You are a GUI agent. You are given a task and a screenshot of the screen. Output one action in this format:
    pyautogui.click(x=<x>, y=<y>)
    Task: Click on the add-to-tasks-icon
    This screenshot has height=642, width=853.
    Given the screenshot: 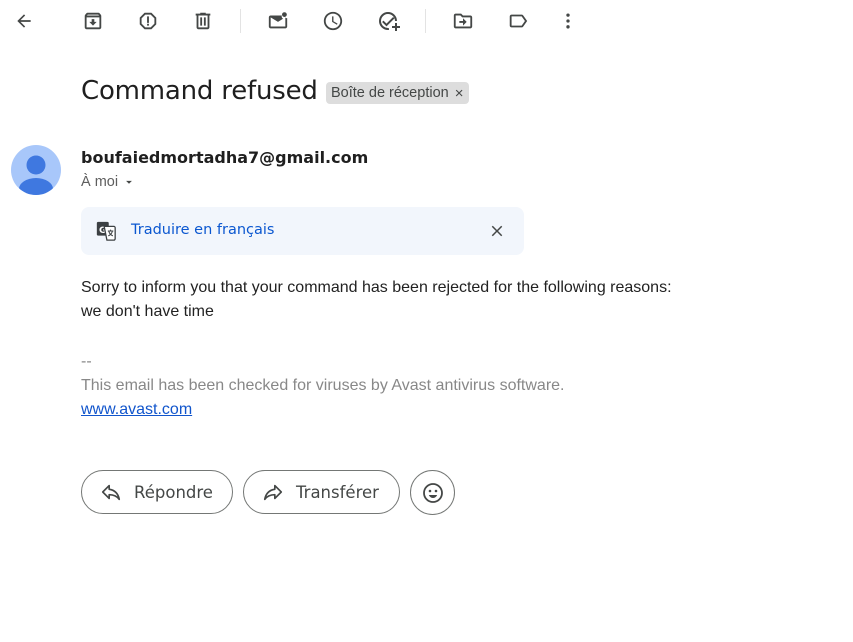 What is the action you would take?
    pyautogui.click(x=389, y=21)
    